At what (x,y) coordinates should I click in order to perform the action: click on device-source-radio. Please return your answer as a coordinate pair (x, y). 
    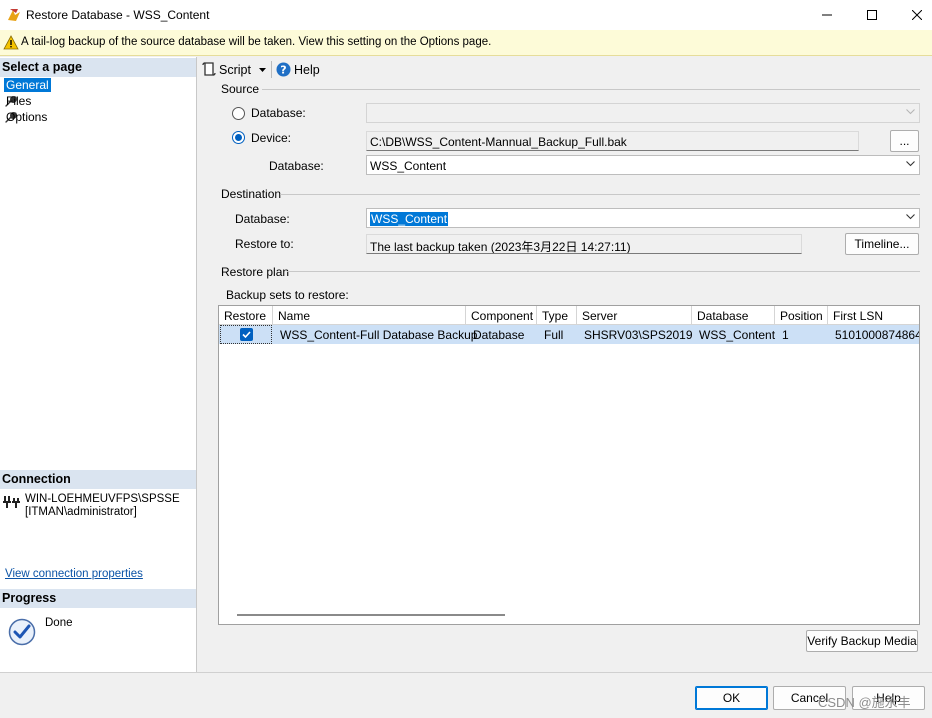
    Looking at the image, I should click on (238, 137).